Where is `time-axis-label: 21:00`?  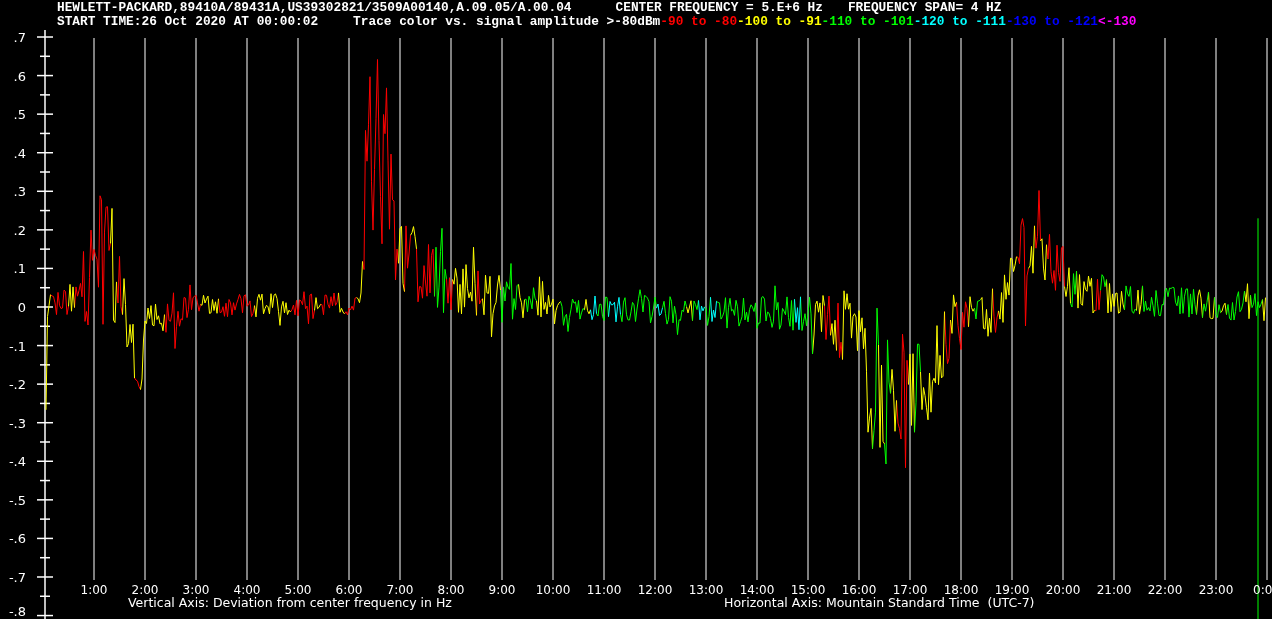 time-axis-label: 21:00 is located at coordinates (1114, 590).